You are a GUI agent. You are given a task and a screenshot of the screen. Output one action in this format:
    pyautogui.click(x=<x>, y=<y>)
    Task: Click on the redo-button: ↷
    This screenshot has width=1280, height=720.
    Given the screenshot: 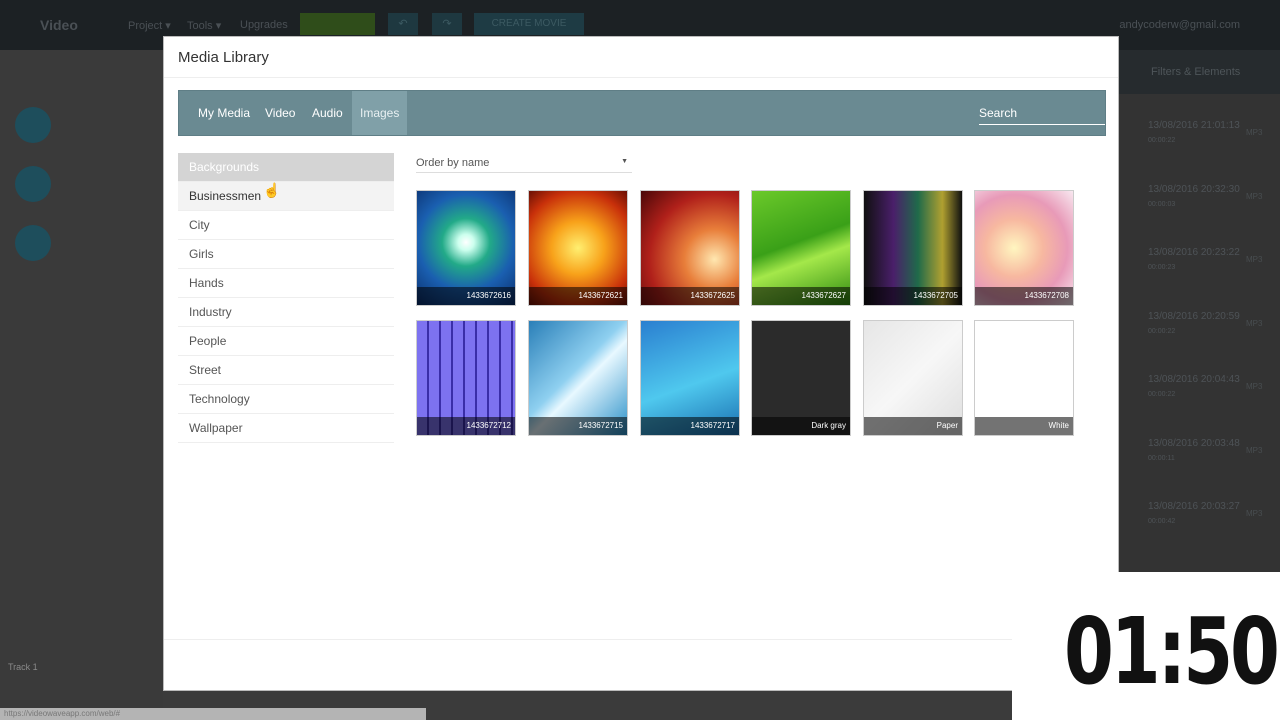 What is the action you would take?
    pyautogui.click(x=447, y=24)
    